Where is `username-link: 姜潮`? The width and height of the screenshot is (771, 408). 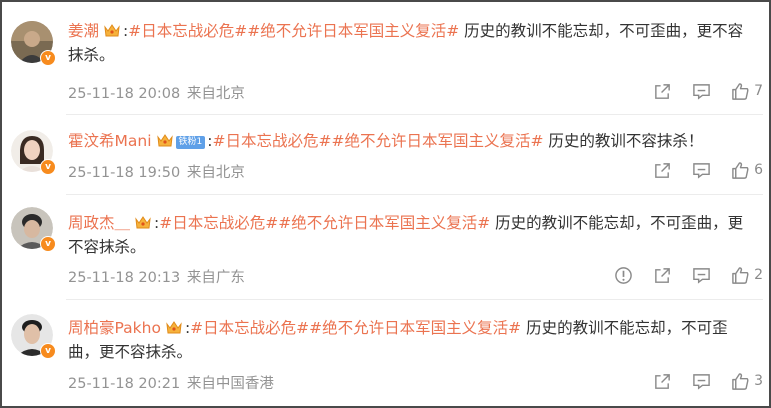 username-link: 姜潮 is located at coordinates (83, 31).